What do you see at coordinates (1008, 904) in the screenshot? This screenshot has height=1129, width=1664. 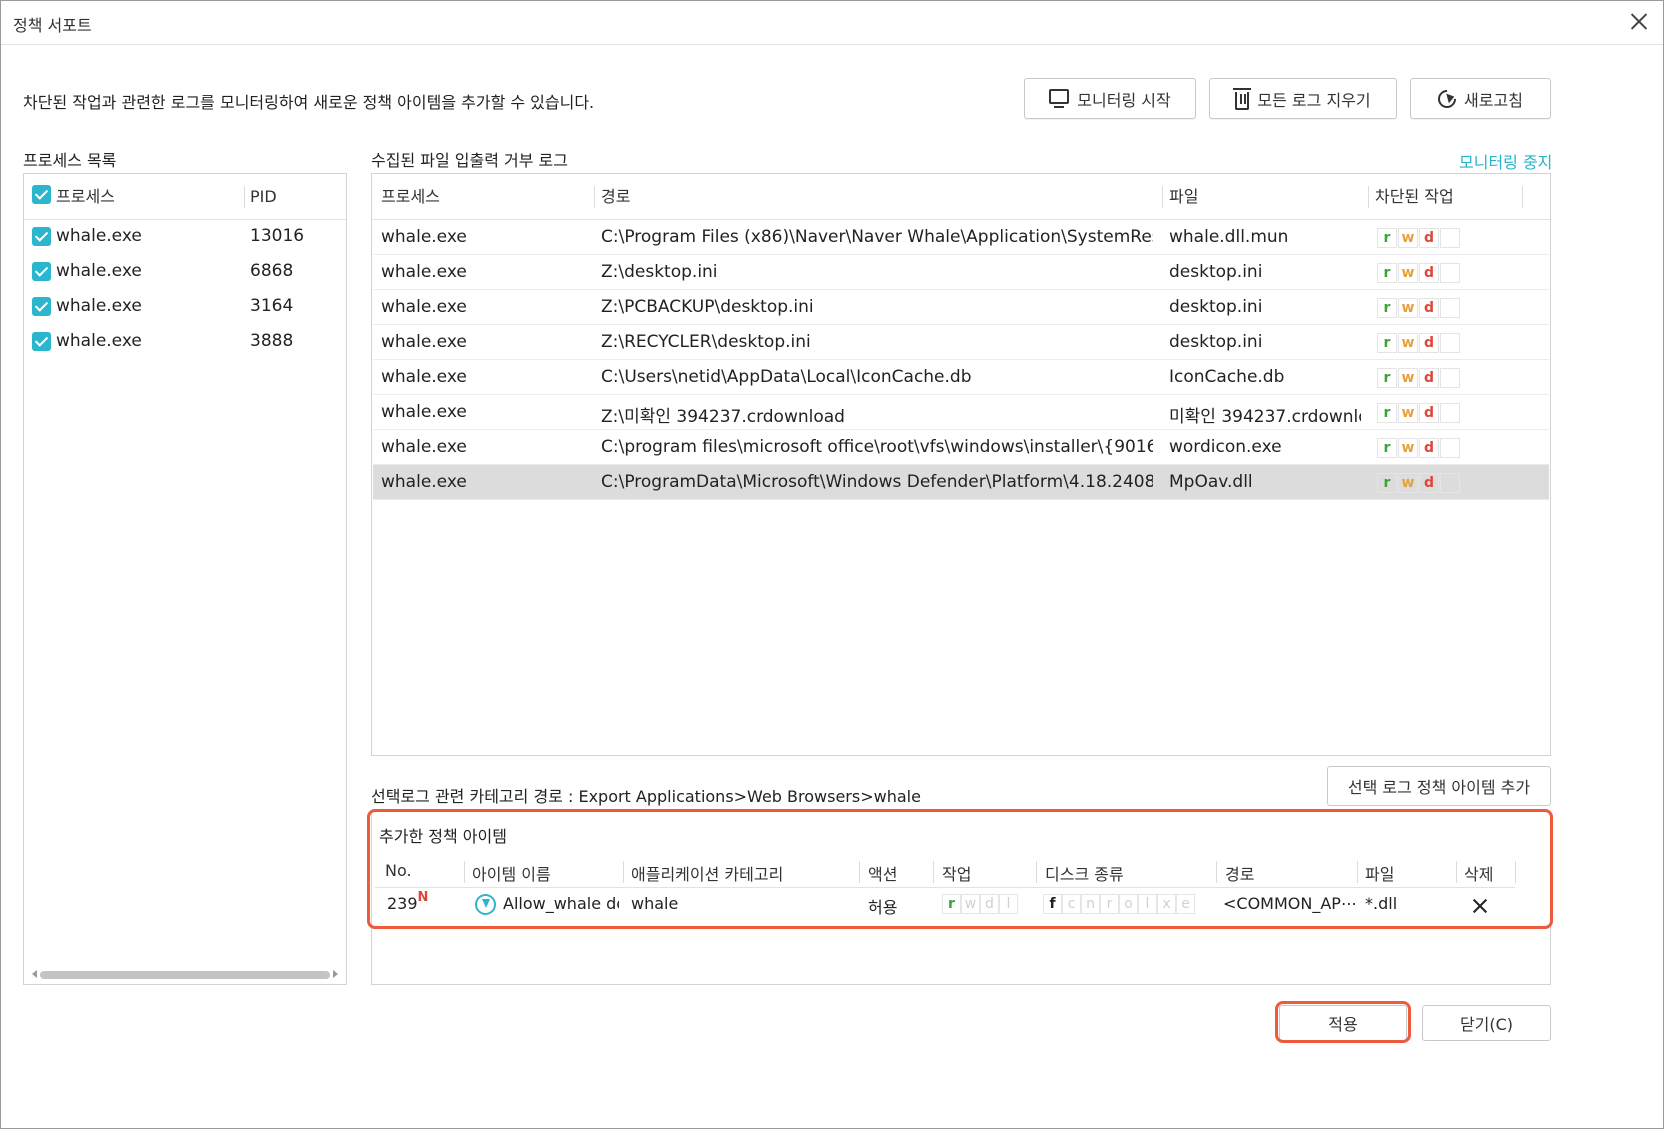 I see `op-toggle: l` at bounding box center [1008, 904].